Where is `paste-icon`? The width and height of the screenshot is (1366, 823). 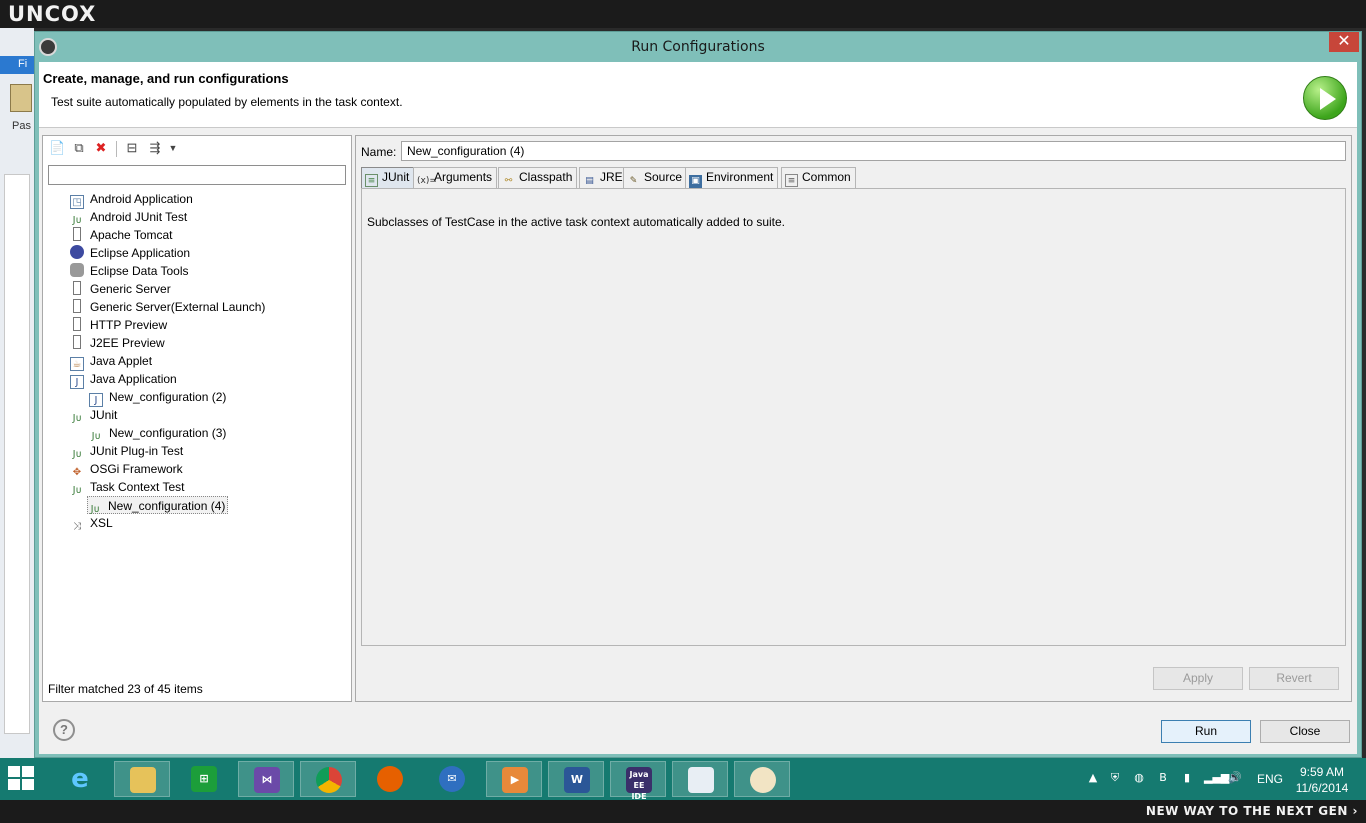
paste-icon is located at coordinates (21, 98).